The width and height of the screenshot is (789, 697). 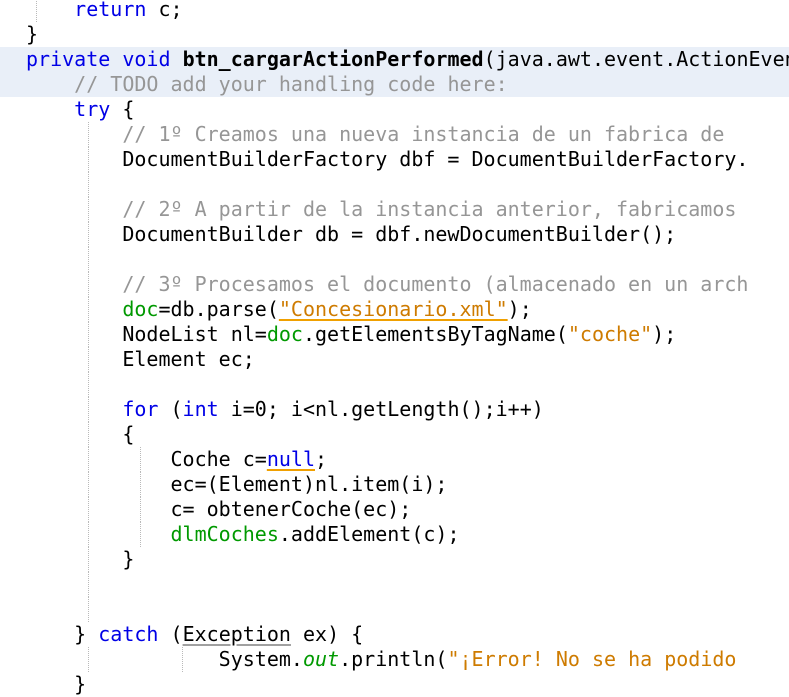 What do you see at coordinates (592, 659) in the screenshot?
I see `string-literal: "¡Error! No se ha podido` at bounding box center [592, 659].